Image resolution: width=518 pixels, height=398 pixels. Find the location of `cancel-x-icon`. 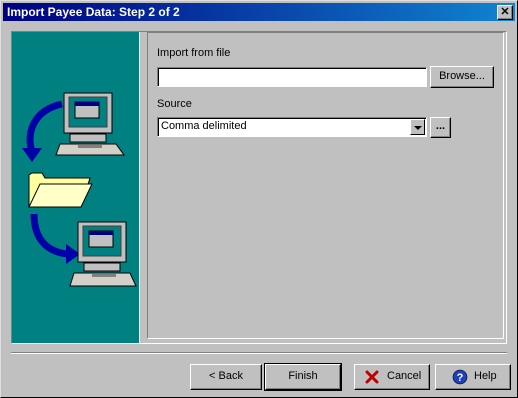

cancel-x-icon is located at coordinates (372, 377).